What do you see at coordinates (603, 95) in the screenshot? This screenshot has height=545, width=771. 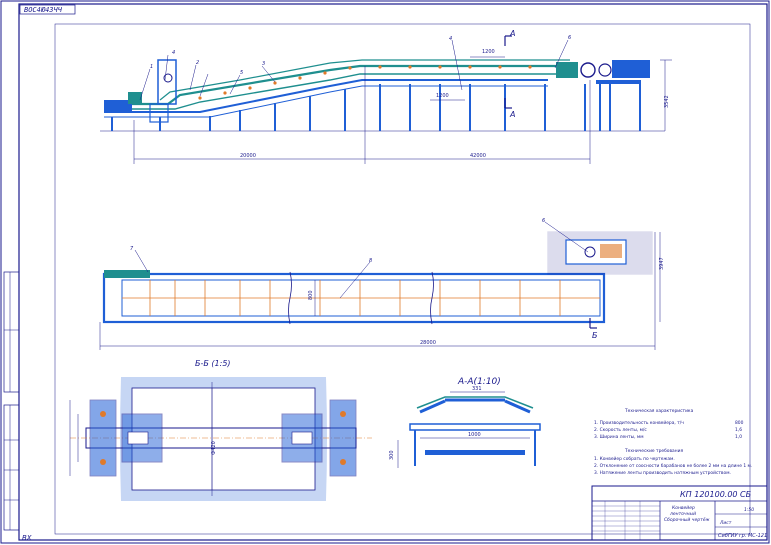 I see `head-drive-station` at bounding box center [603, 95].